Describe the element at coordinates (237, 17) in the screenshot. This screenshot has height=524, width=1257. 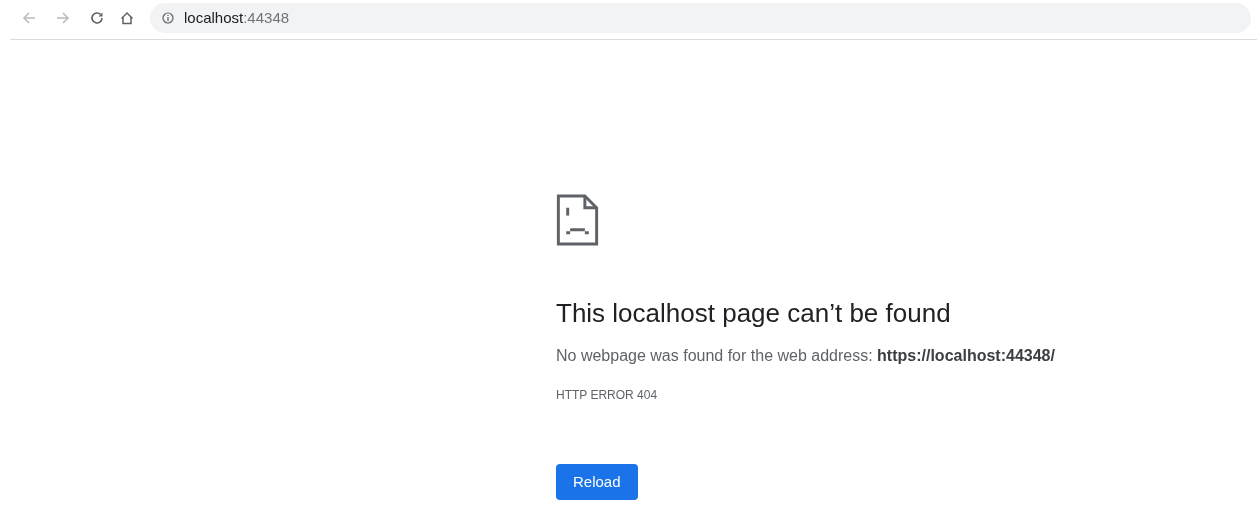
I see `url-text: localhost:44348` at that location.